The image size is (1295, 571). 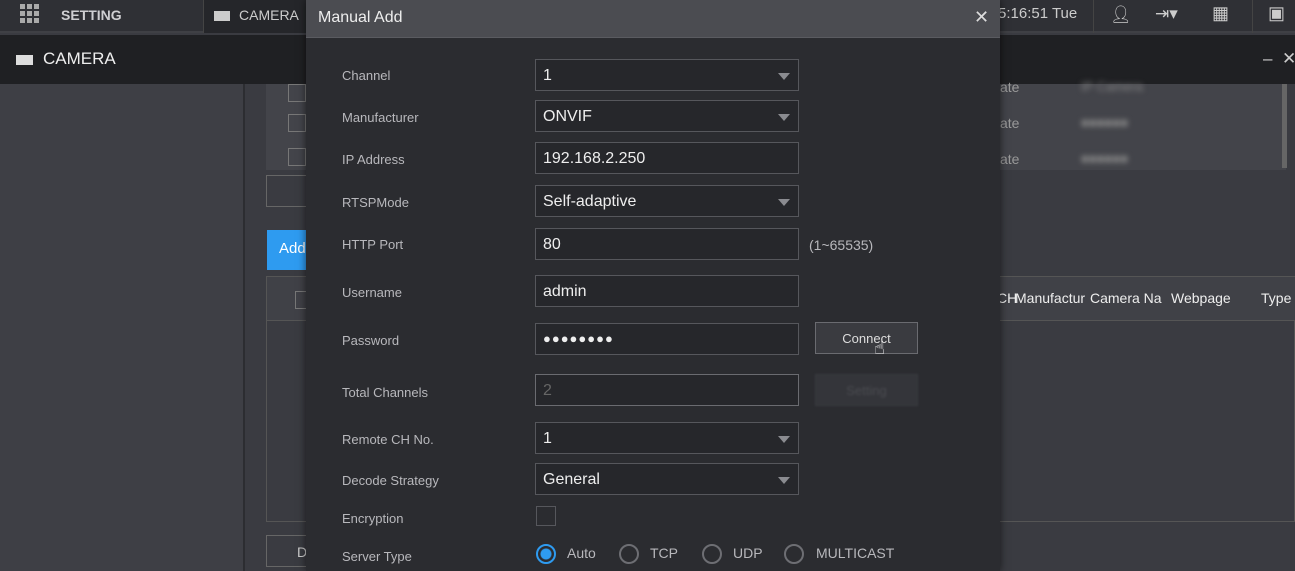 I want to click on manufacturer-select: ONVIF, so click(x=667, y=116).